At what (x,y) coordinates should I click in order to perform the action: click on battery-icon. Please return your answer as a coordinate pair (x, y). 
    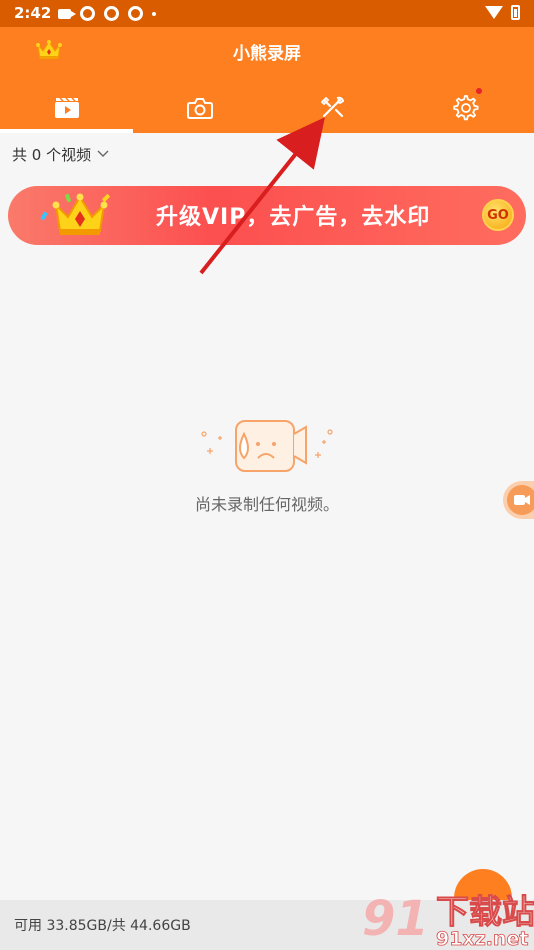
    Looking at the image, I should click on (515, 12).